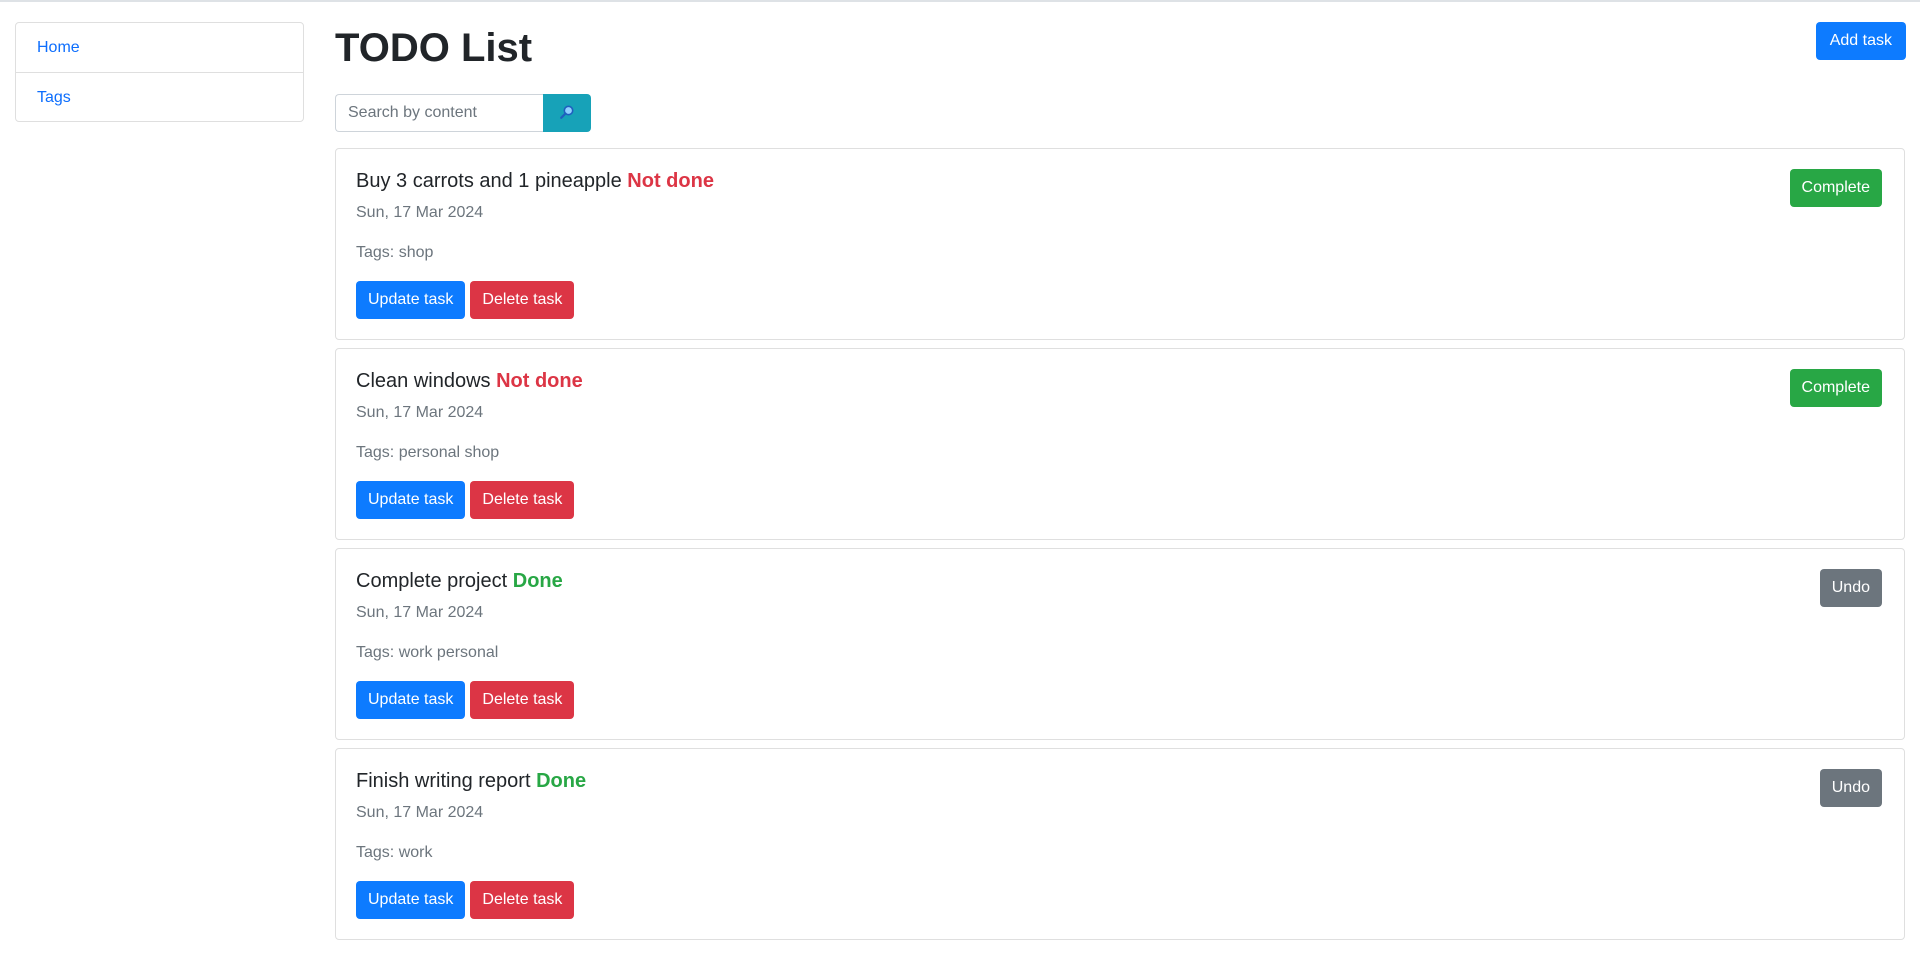  I want to click on task-title: Clean windows, so click(423, 381).